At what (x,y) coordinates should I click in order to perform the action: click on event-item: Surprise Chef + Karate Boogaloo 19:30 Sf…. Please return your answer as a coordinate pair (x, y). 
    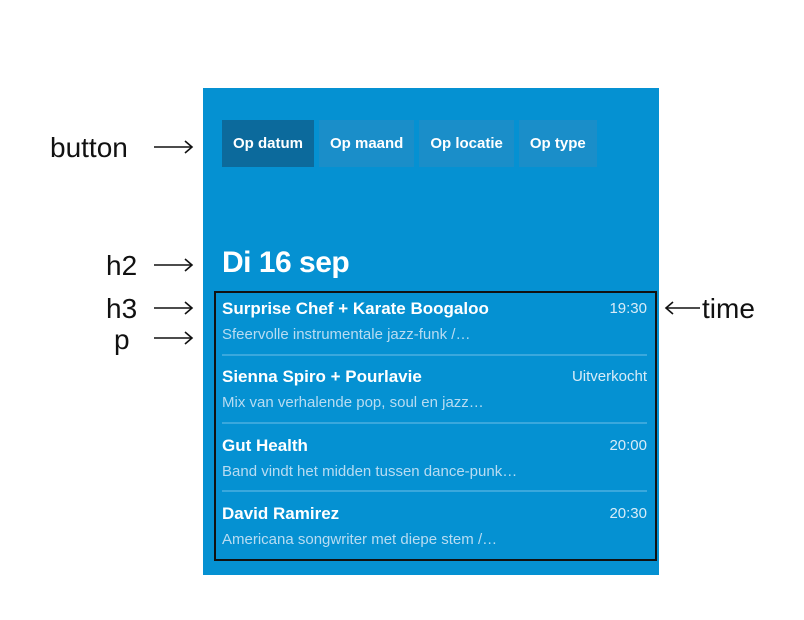
    Looking at the image, I should click on (434, 327).